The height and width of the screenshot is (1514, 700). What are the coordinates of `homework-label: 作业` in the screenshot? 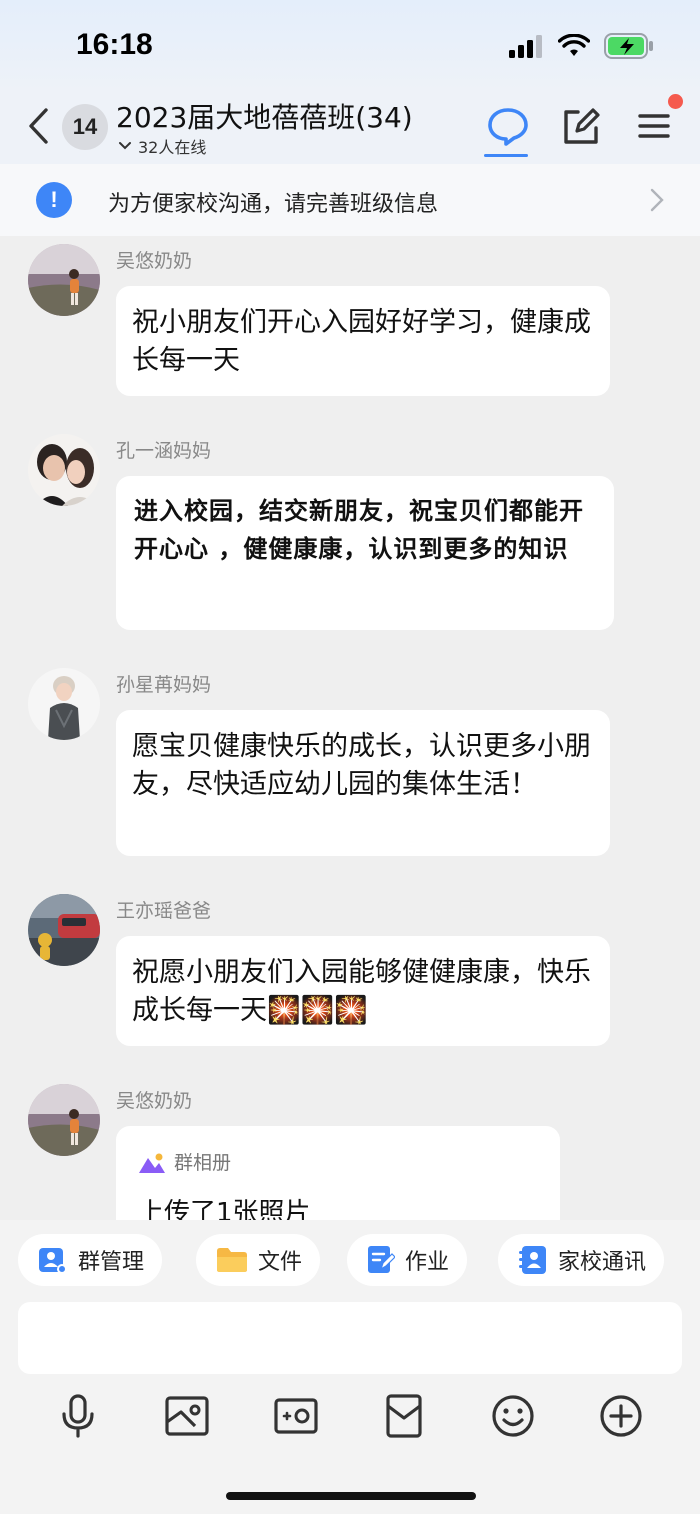 It's located at (427, 1262).